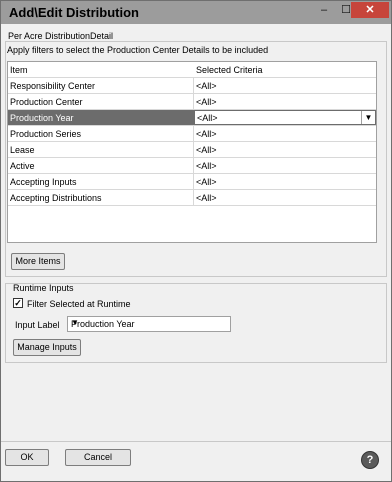  Describe the element at coordinates (370, 10) in the screenshot. I see `close-icon: ✕` at that location.